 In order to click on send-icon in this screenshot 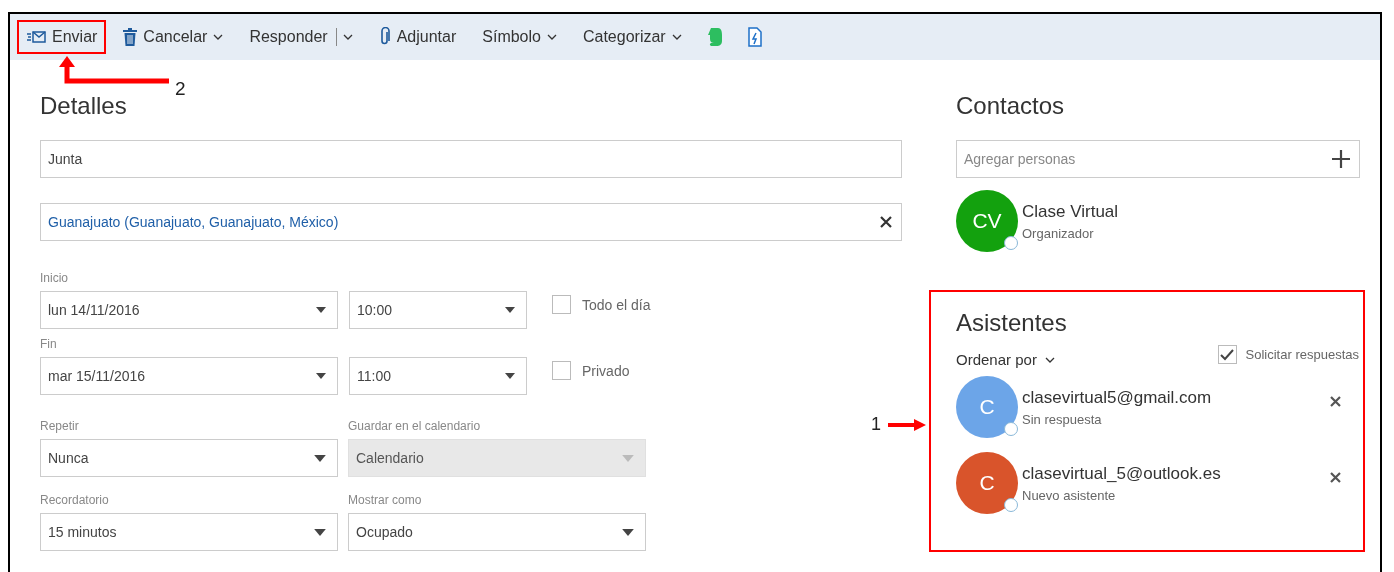, I will do `click(36, 37)`.